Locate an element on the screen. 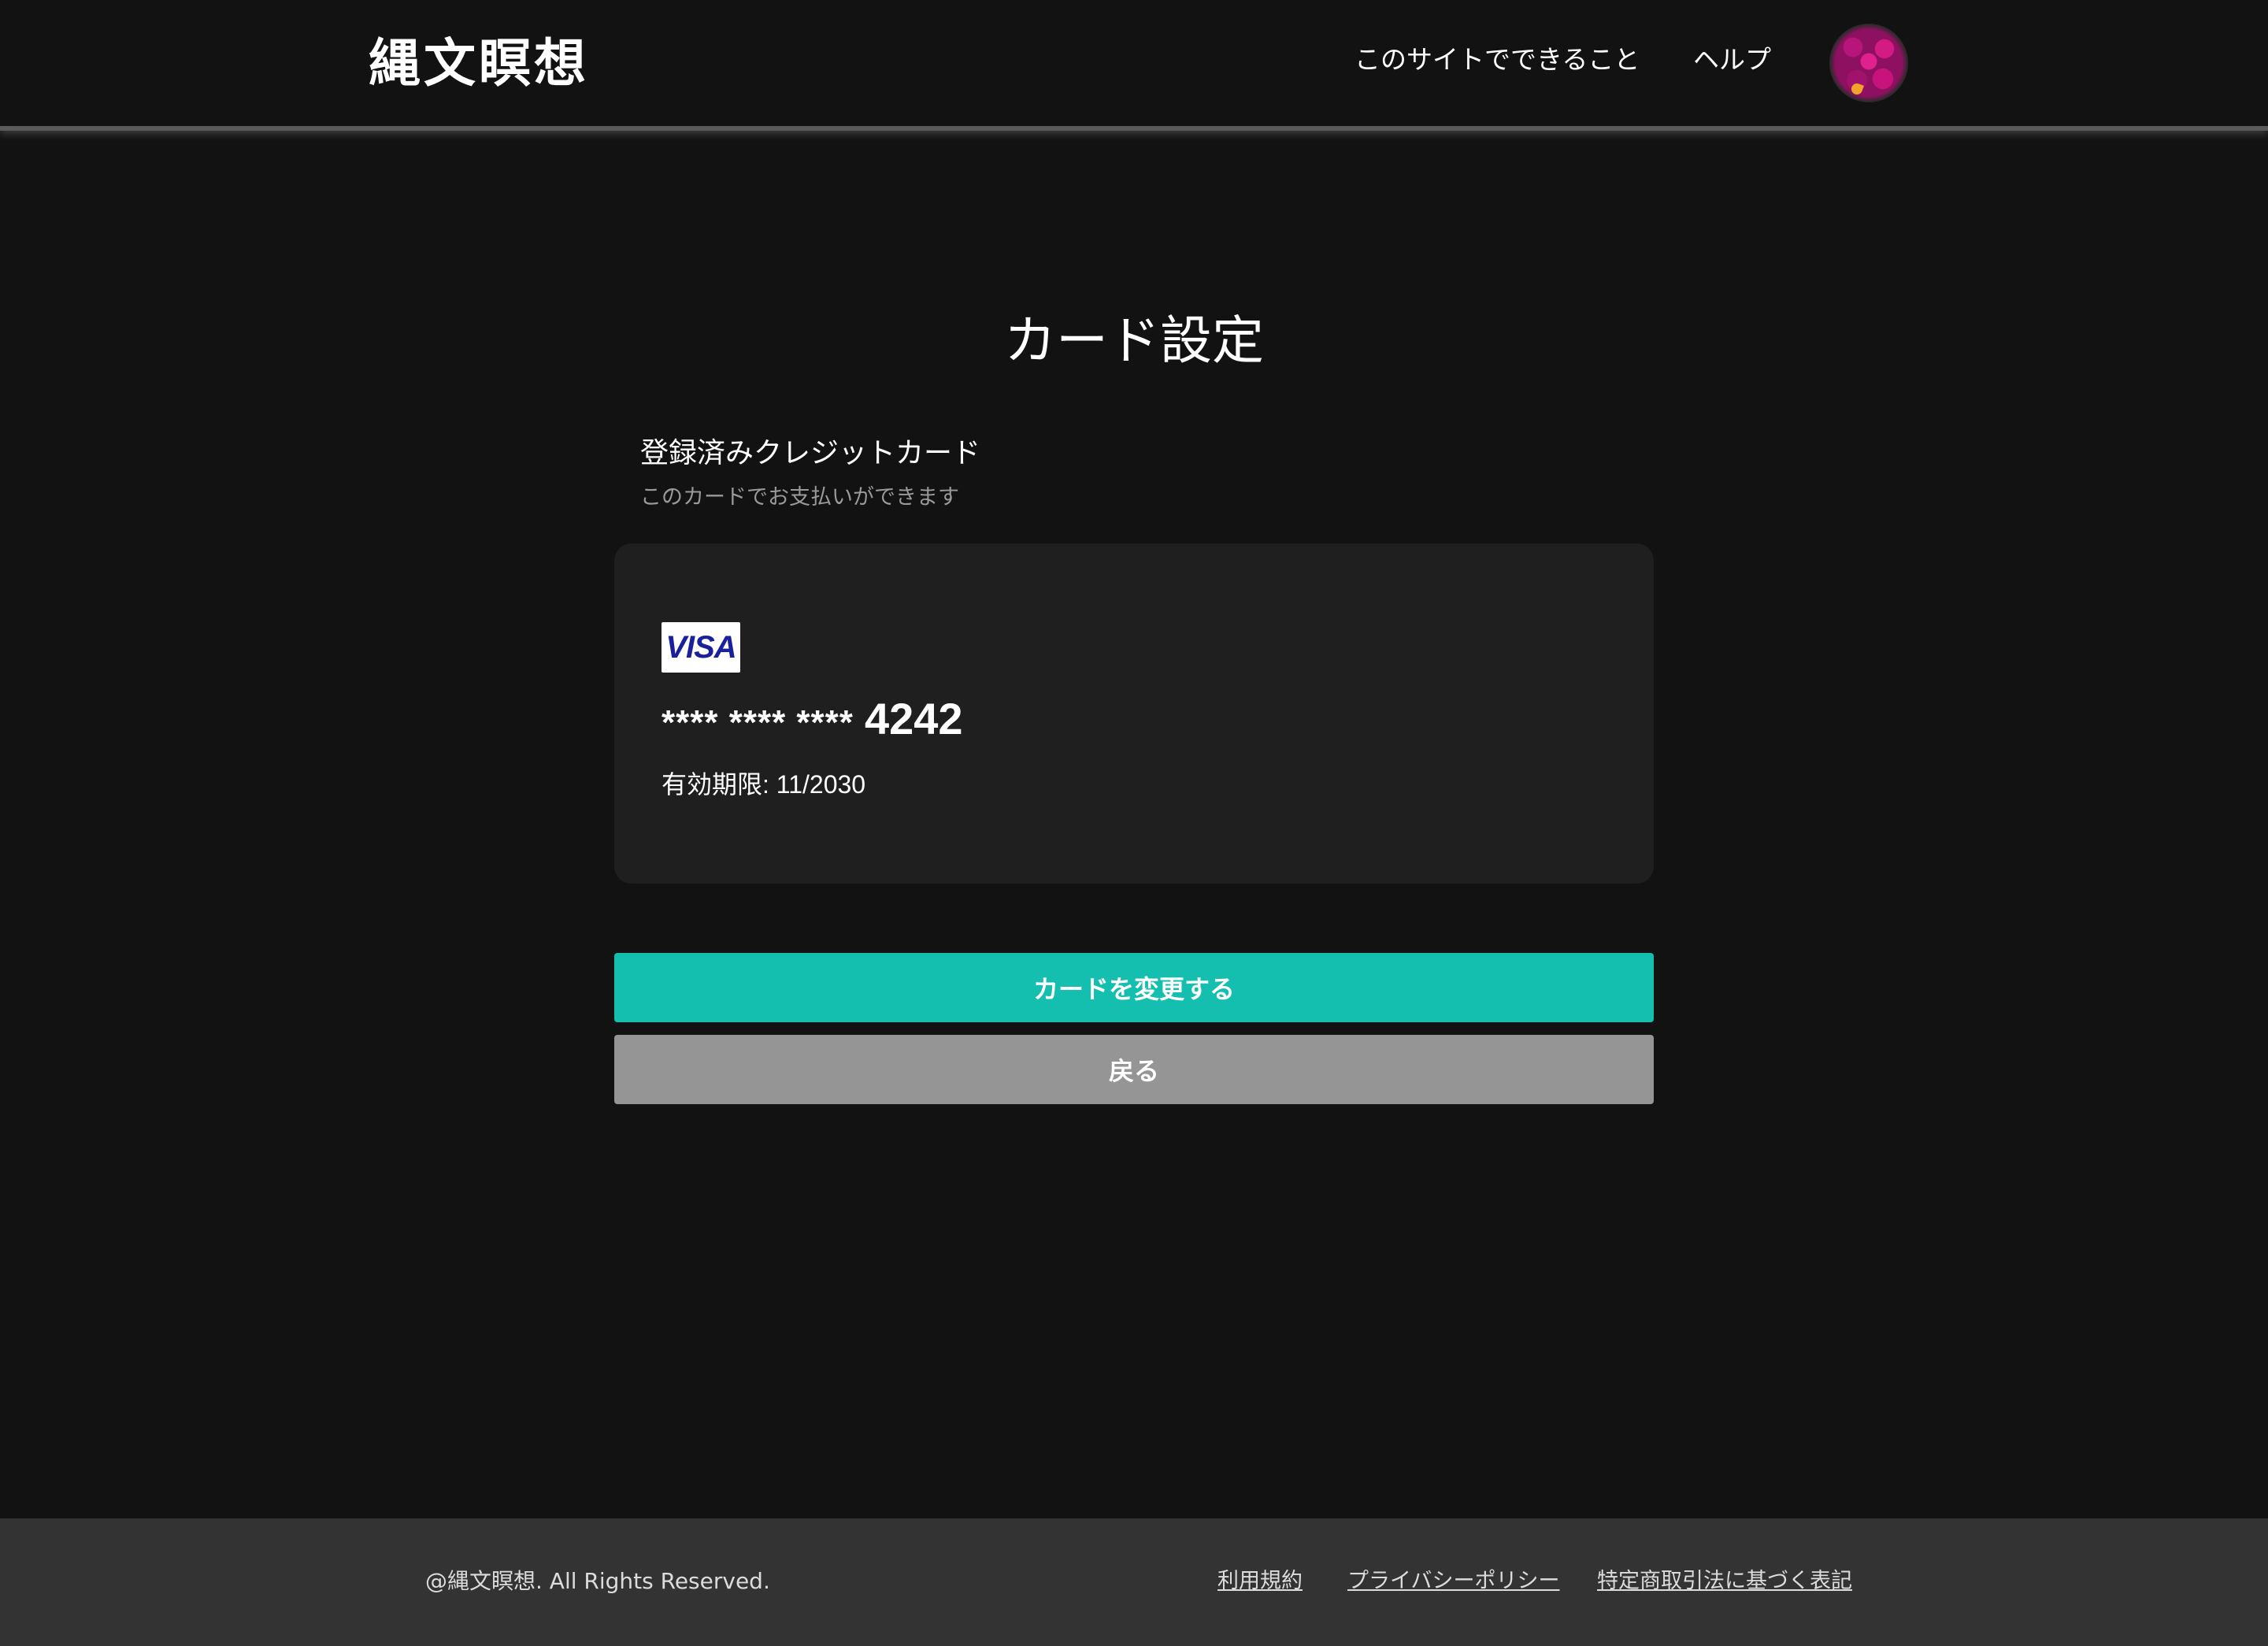 This screenshot has height=1646, width=2268. site-header: 縄文瞑想 このサイトでできること ヘルプ is located at coordinates (1134, 66).